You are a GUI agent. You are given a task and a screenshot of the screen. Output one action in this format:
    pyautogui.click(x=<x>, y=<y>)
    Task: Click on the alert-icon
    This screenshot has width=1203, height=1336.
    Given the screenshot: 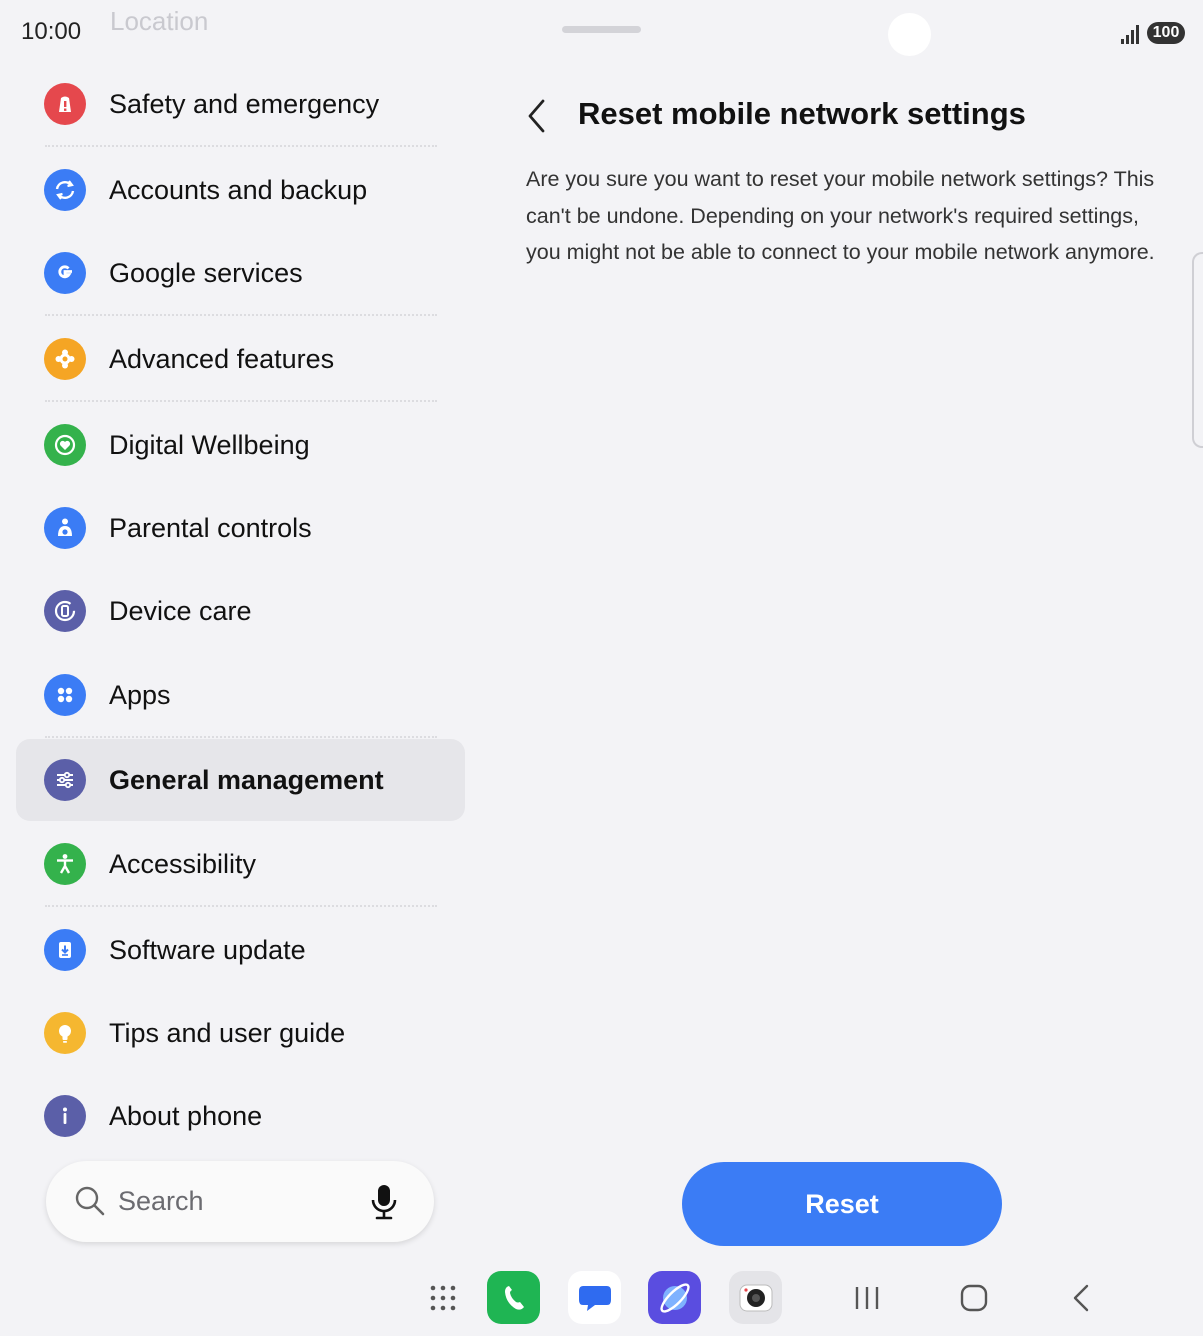 What is the action you would take?
    pyautogui.click(x=65, y=104)
    